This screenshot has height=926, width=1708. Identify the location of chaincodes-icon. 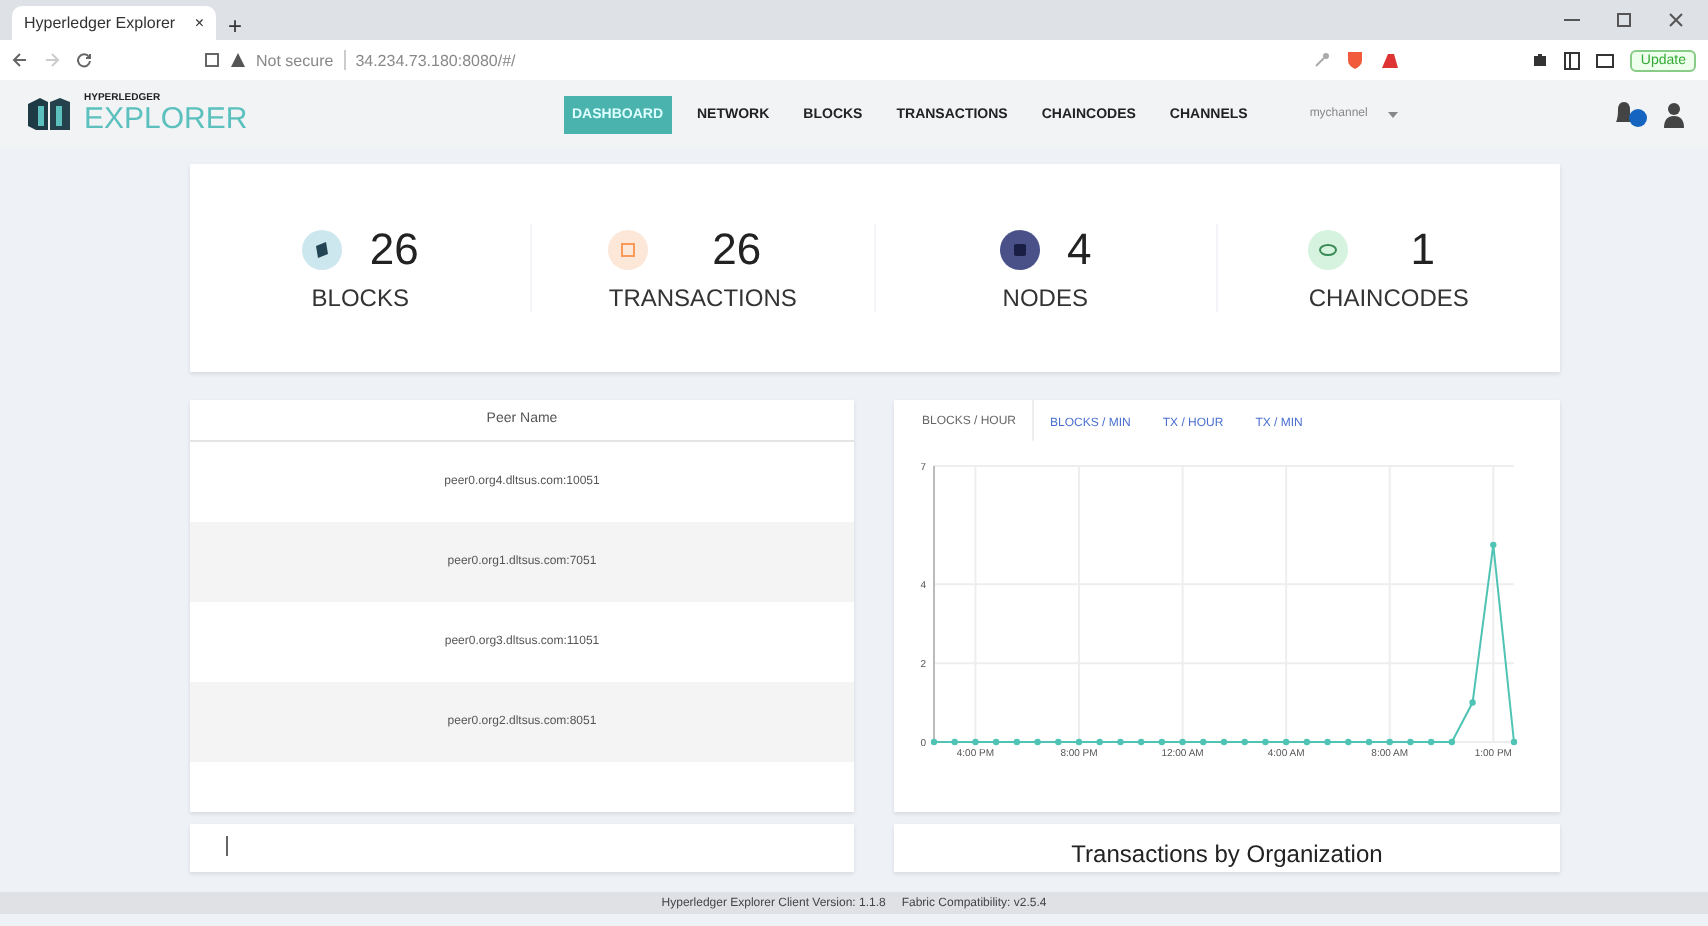
(1328, 250).